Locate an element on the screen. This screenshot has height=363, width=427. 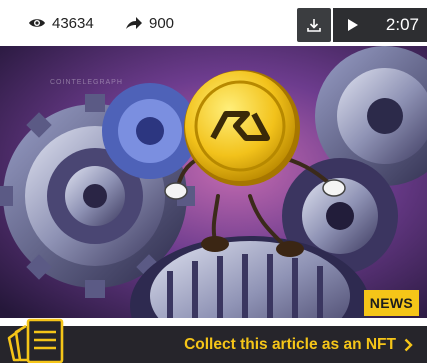
shares-count: 900 is located at coordinates (149, 23).